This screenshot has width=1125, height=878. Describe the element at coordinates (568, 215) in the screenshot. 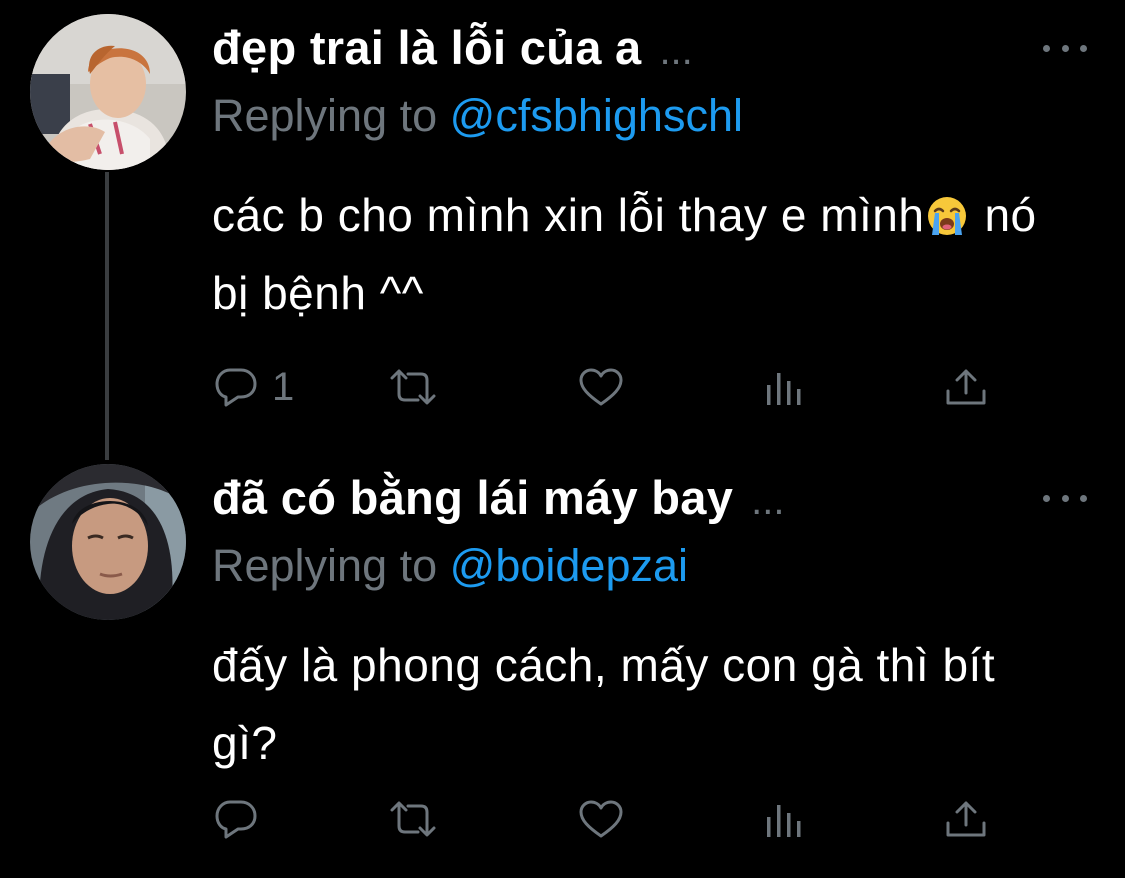

I see `tweet-text-part: các b cho mình xin lỗi thay e mình` at that location.